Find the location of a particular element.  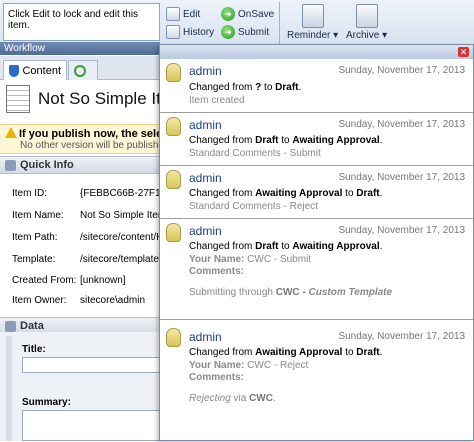

info-value: /sitecore/content/H is located at coordinates (122, 237).